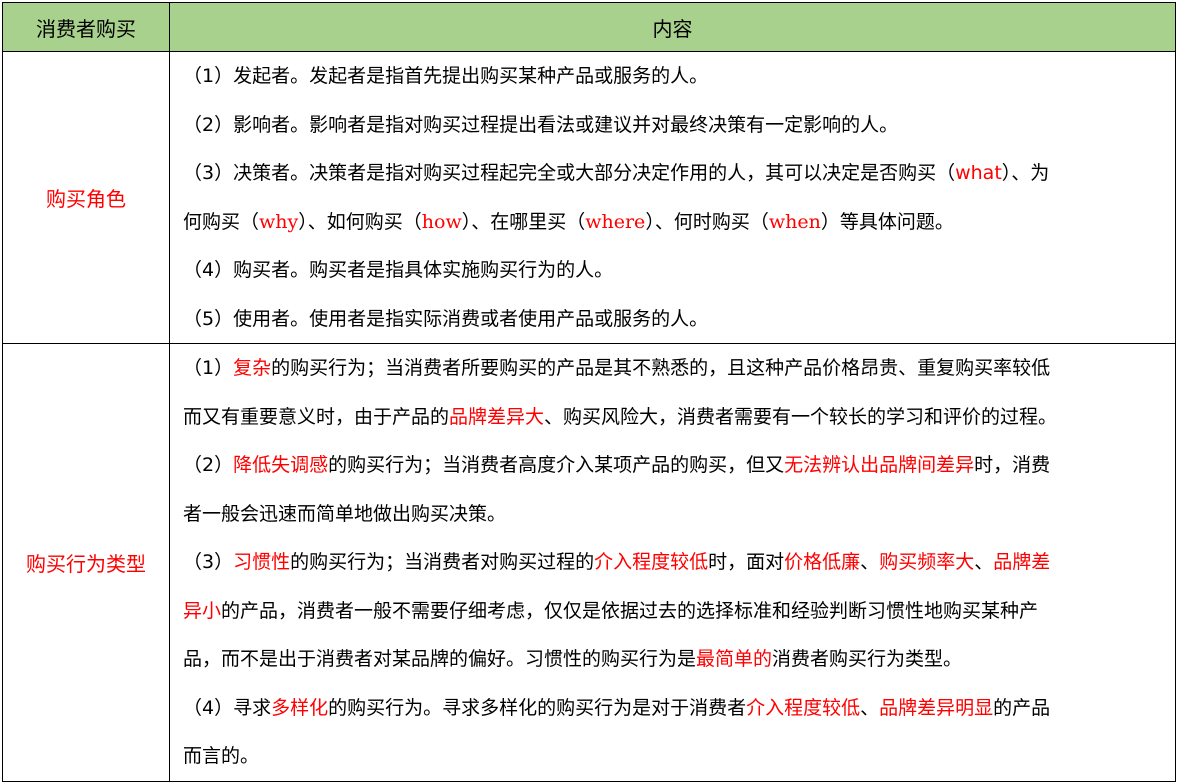 The height and width of the screenshot is (782, 1178). What do you see at coordinates (86, 27) in the screenshot?
I see `header-col1: 消费者购买` at bounding box center [86, 27].